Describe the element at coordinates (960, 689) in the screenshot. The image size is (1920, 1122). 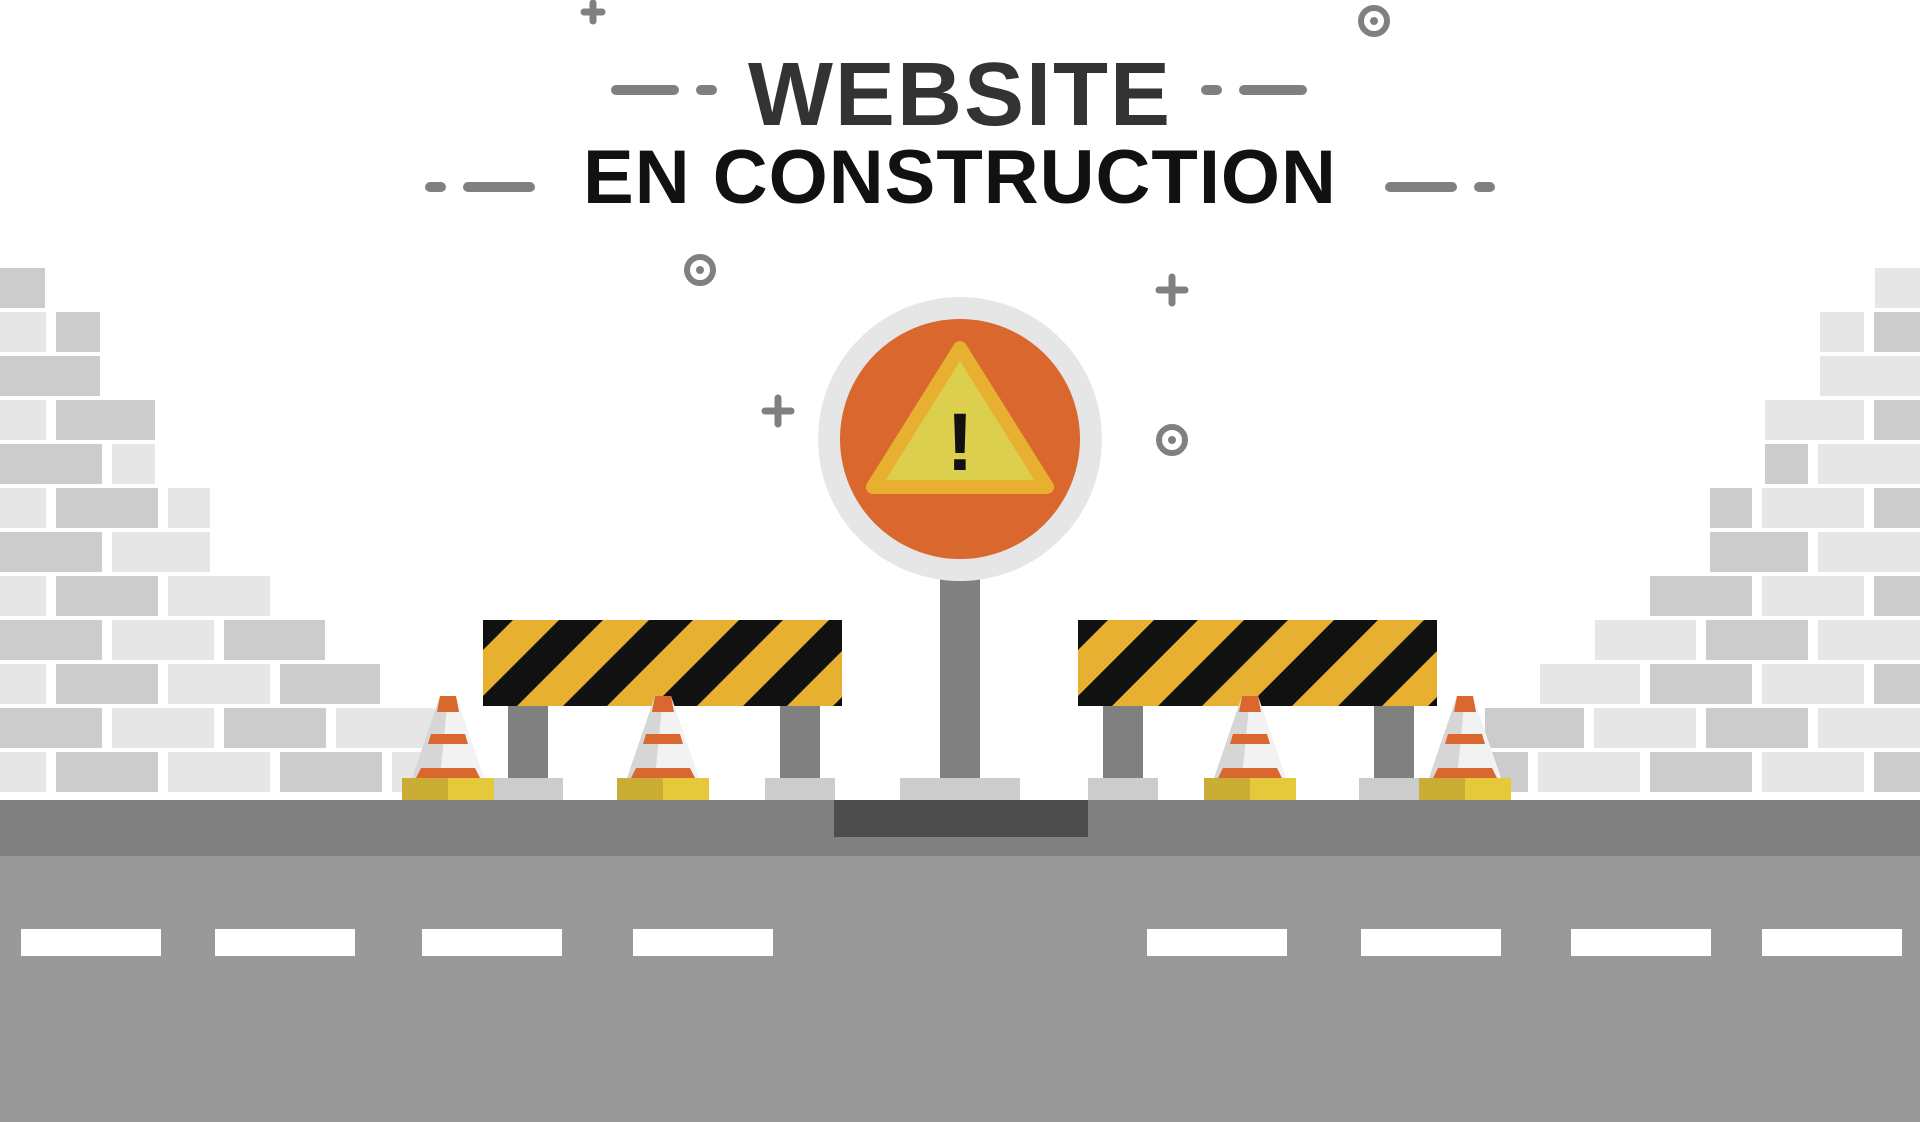
I see `sign-post` at that location.